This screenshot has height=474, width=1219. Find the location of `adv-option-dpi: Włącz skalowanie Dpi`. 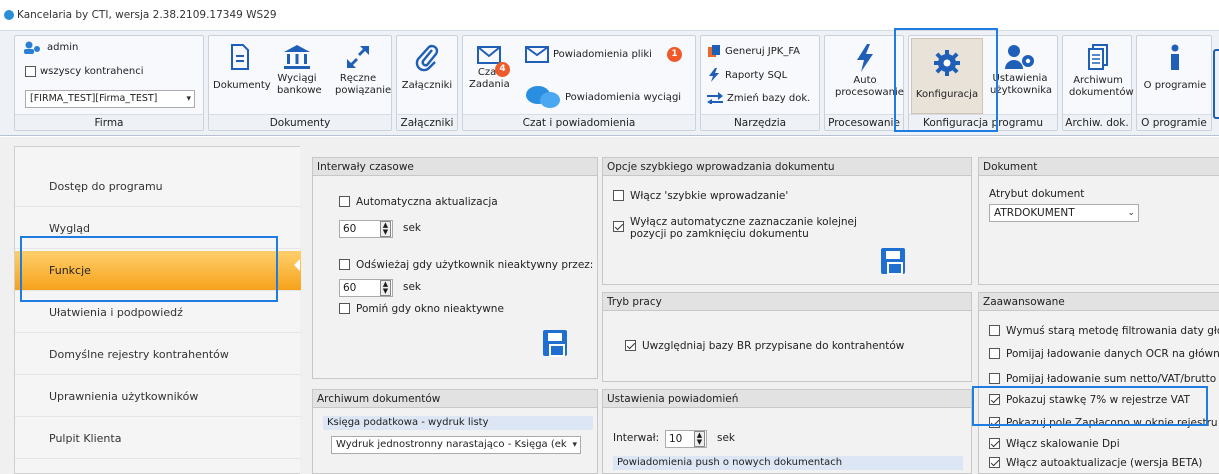

adv-option-dpi: Włącz skalowanie Dpi is located at coordinates (1054, 444).